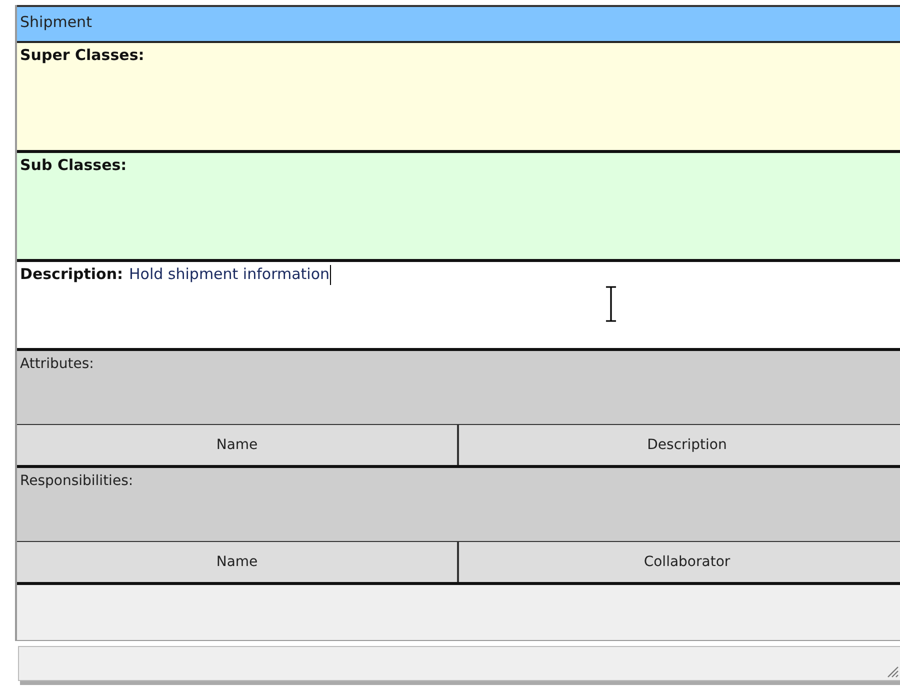 This screenshot has height=688, width=900. Describe the element at coordinates (458, 24) in the screenshot. I see `card-title: Shipment` at that location.